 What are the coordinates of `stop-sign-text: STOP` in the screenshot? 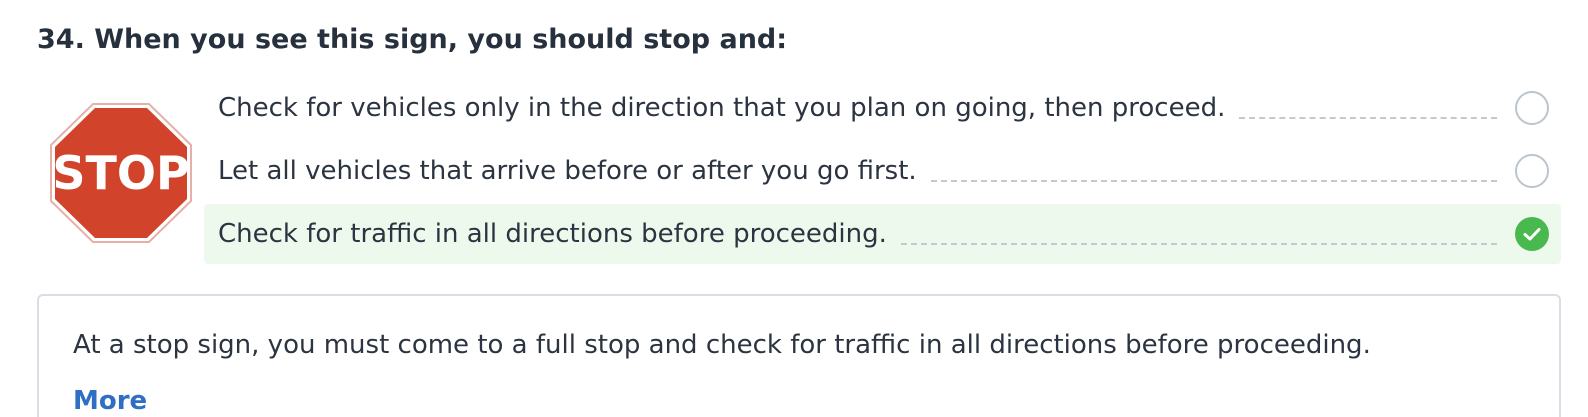 It's located at (120, 173).